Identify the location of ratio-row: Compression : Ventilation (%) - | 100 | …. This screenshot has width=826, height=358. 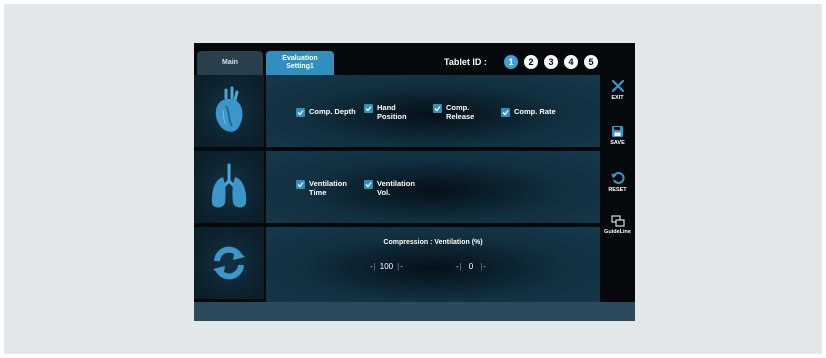
(433, 264).